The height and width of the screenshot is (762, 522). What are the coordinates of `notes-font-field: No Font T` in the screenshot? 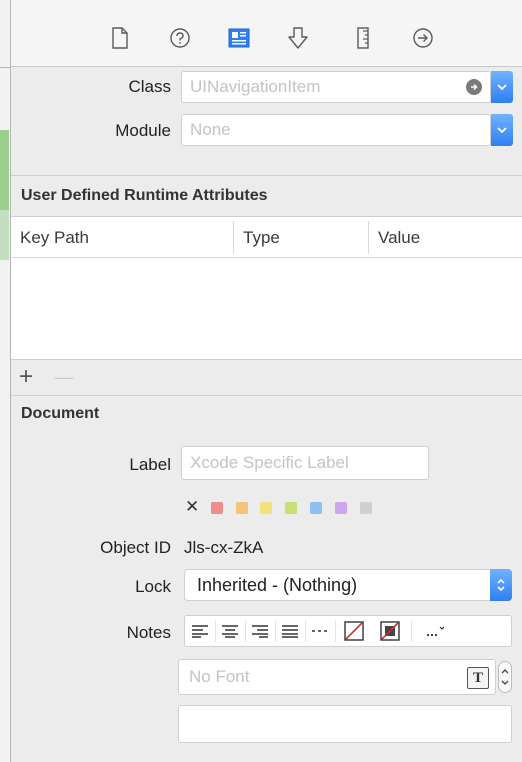 It's located at (337, 677).